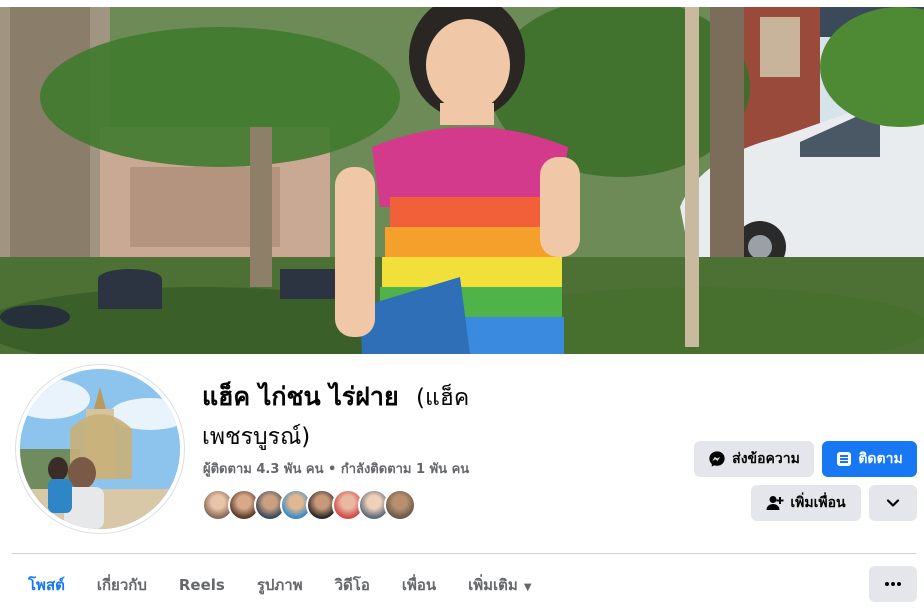 The width and height of the screenshot is (924, 608). I want to click on more-options-button, so click(893, 584).